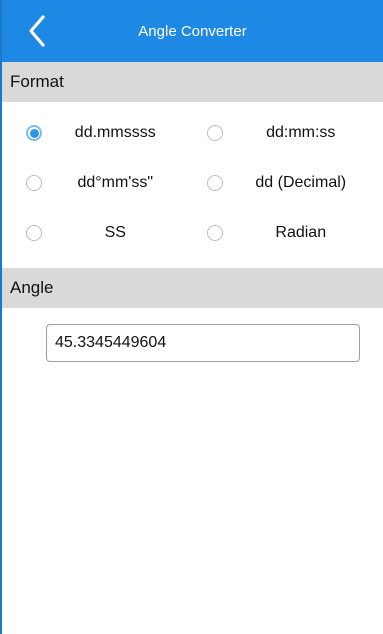  I want to click on format-option-dd-mmssss: dd.mmssss, so click(97, 133).